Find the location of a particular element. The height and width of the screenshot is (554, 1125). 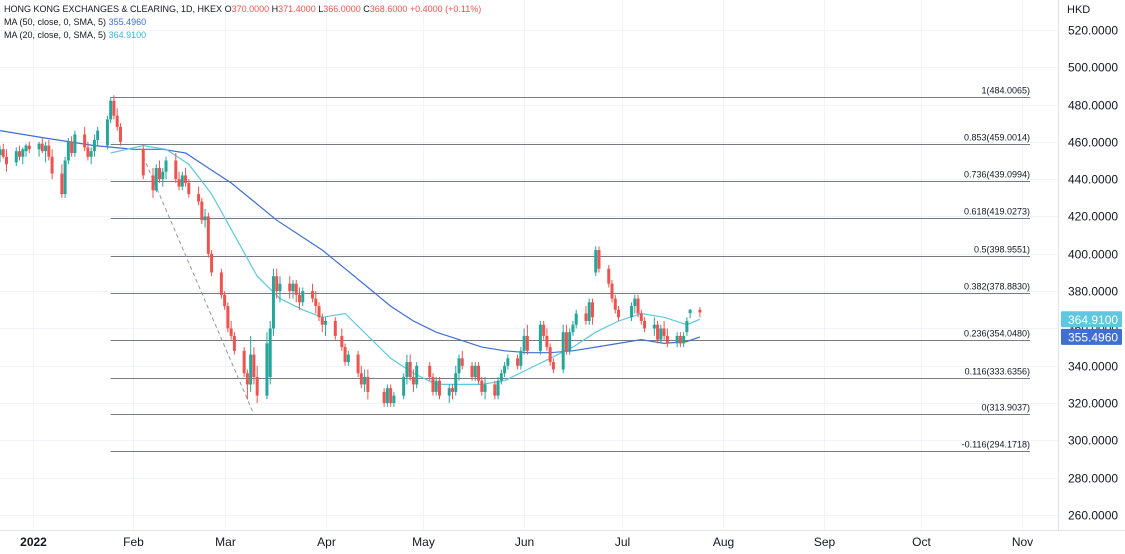

fib-level-label: 0.382(378.8830) is located at coordinates (997, 287).